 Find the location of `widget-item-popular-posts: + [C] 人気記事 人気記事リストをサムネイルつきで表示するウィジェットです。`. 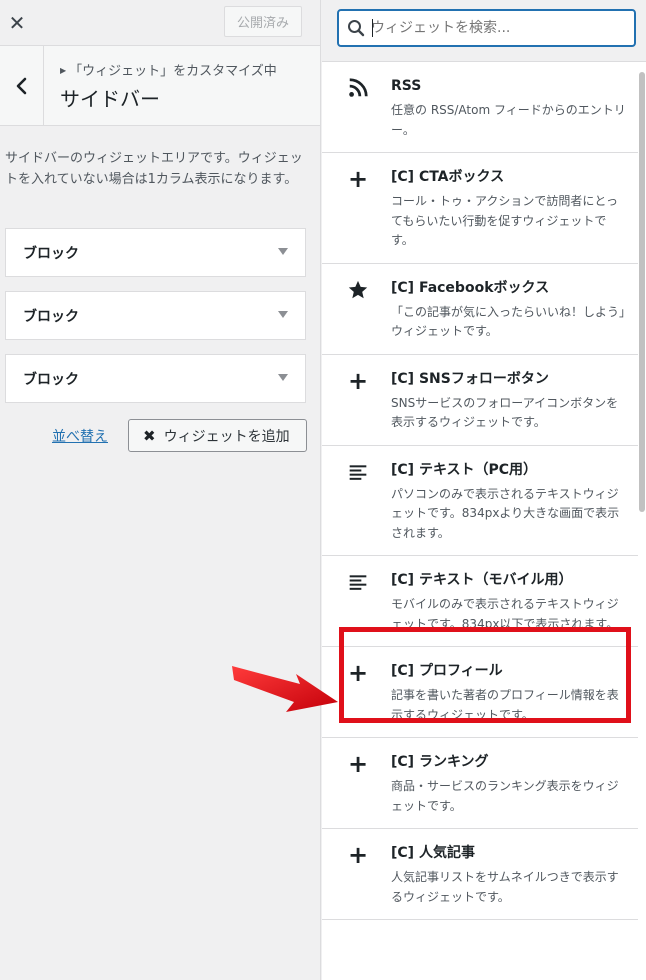

widget-item-popular-posts: + [C] 人気記事 人気記事リストをサムネイルつきで表示するウィジェットです。 is located at coordinates (480, 874).